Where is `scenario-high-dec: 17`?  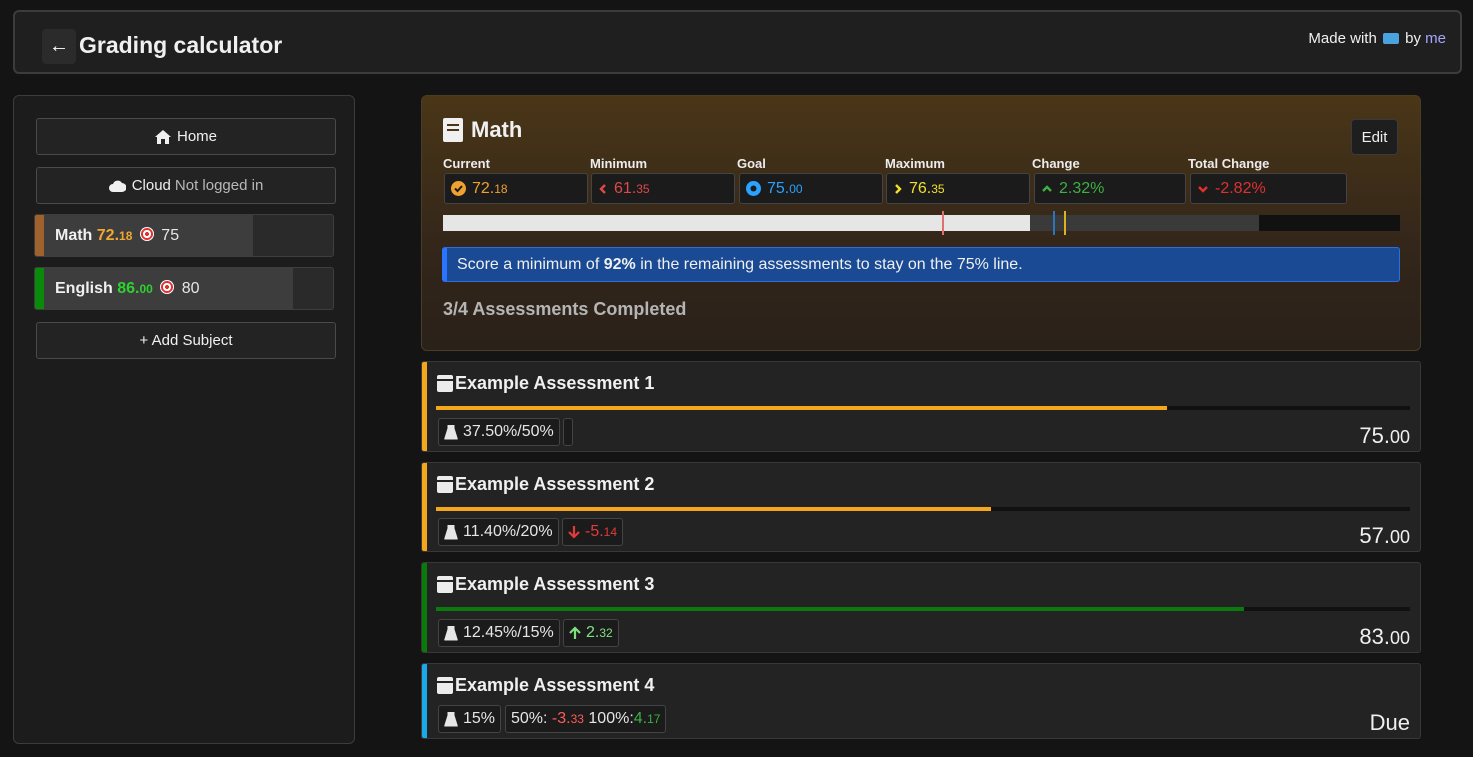 scenario-high-dec: 17 is located at coordinates (654, 719).